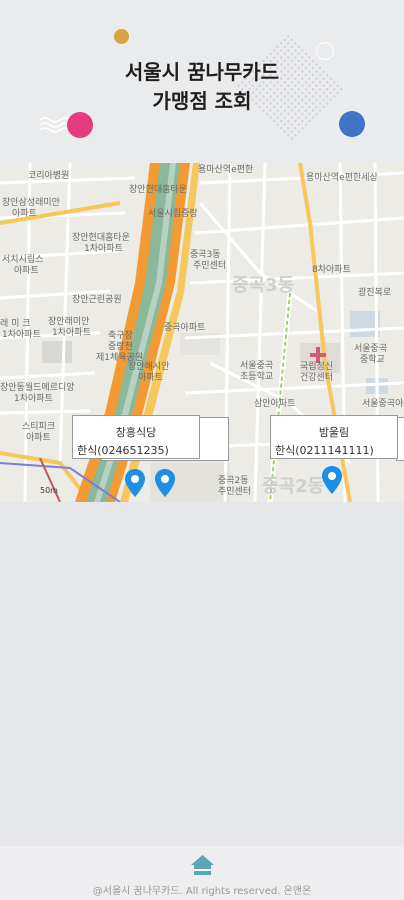 The image size is (404, 900). I want to click on map-label: 서치시립스, so click(23, 260).